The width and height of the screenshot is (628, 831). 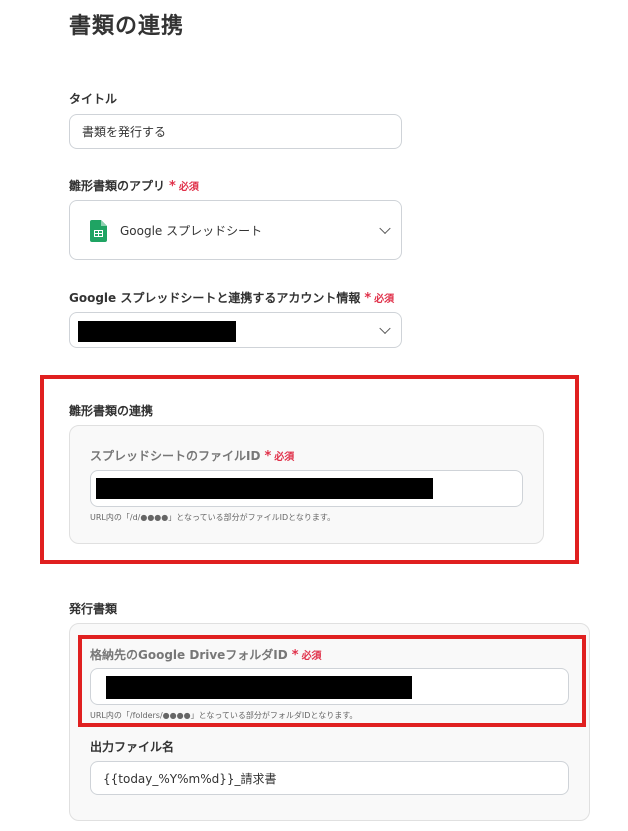 I want to click on file-id-input, so click(x=306, y=488).